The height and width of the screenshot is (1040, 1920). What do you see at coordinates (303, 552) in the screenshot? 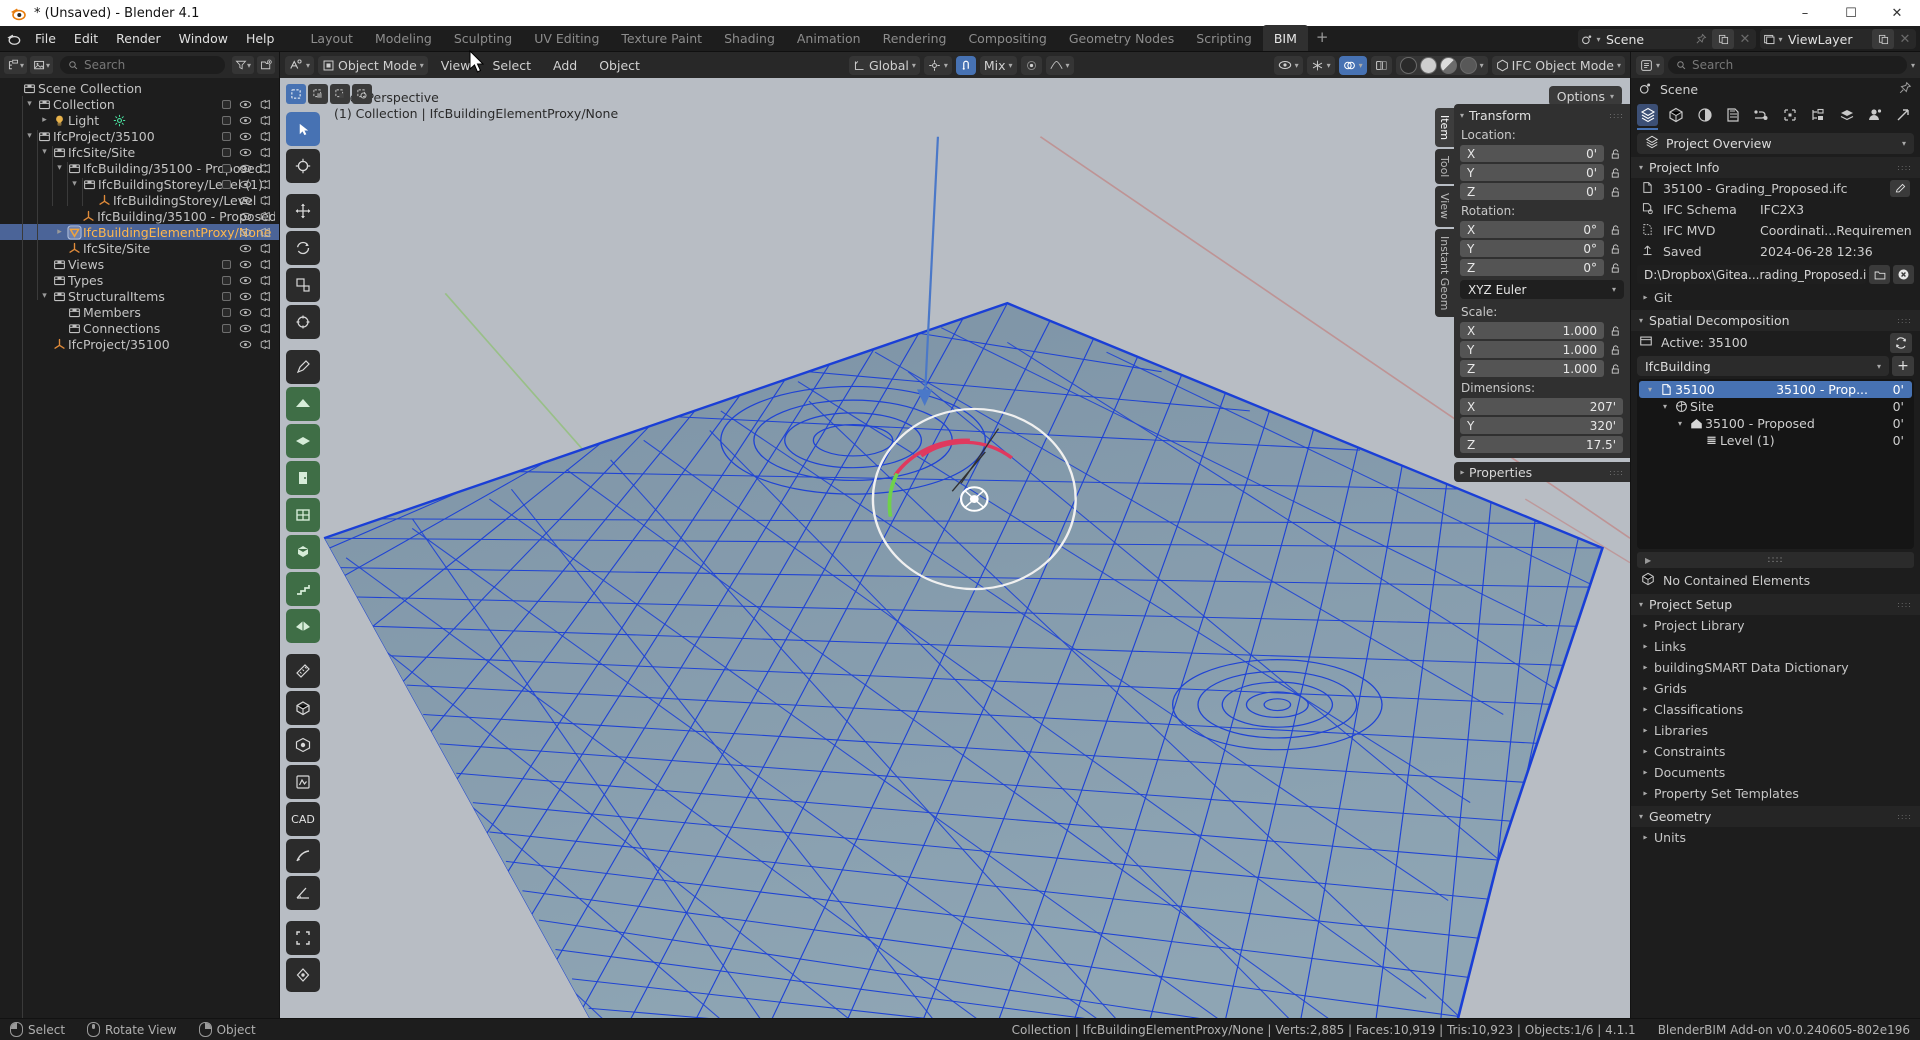
I see `tool-bim-column-icon` at bounding box center [303, 552].